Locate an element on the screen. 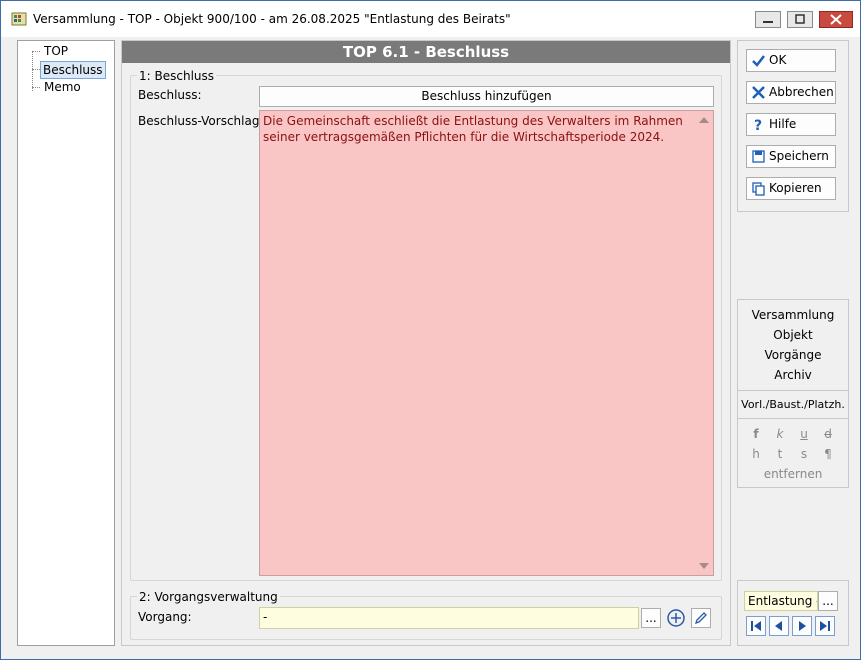  next-record-button is located at coordinates (802, 626).